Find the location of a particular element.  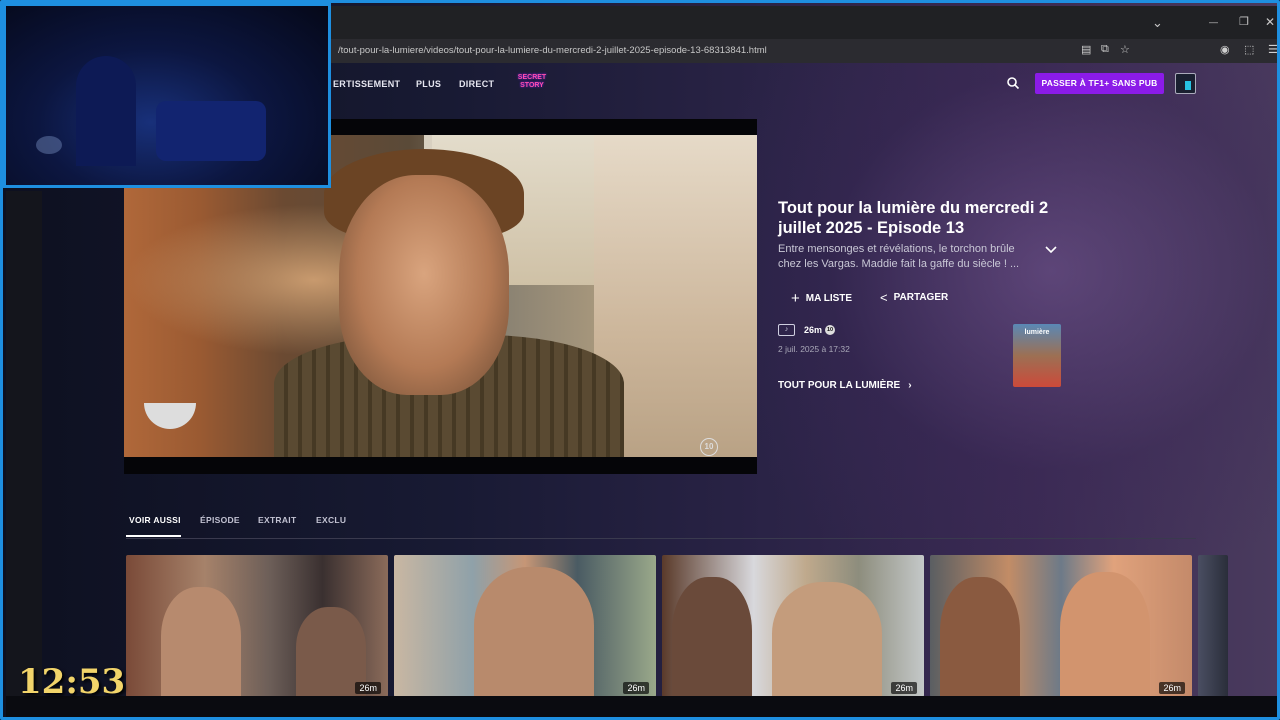

secret-story-logo: SECRET STORY is located at coordinates (532, 84).